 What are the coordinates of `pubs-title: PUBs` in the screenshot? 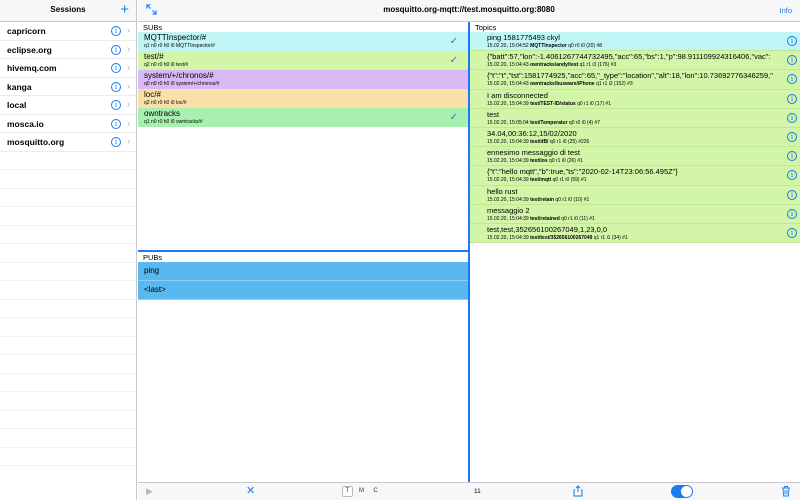 It's located at (153, 257).